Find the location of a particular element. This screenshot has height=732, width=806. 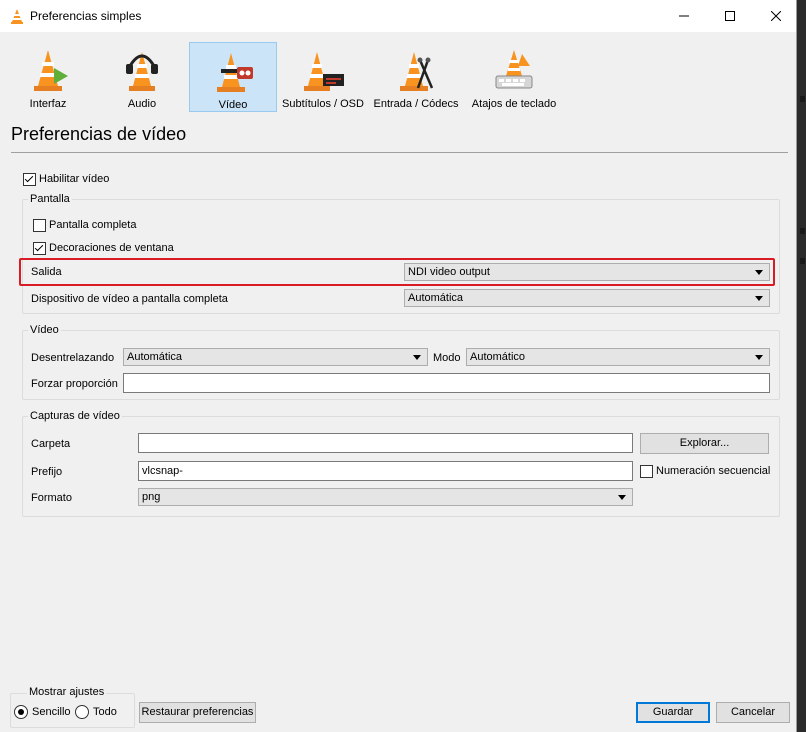

format-value: png is located at coordinates (151, 497).